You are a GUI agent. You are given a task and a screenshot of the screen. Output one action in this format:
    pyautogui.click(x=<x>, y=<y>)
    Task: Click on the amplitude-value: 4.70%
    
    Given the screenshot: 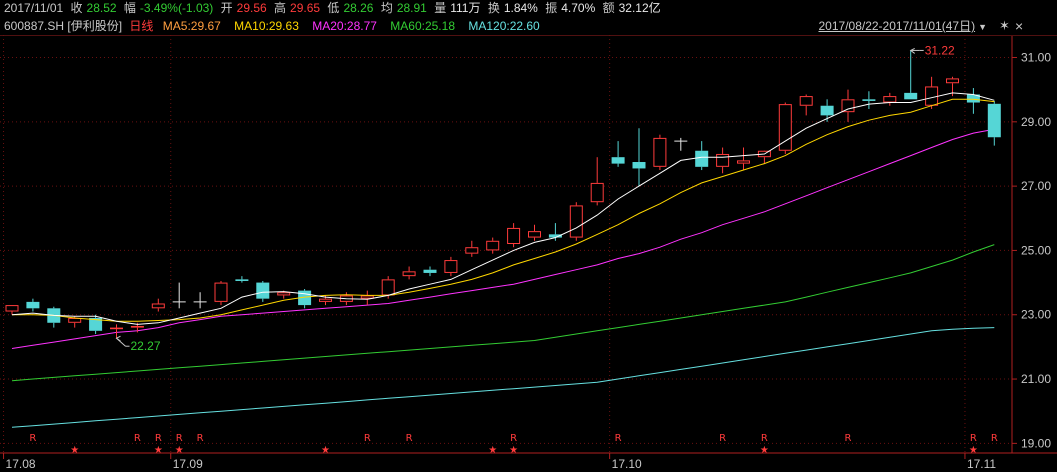 What is the action you would take?
    pyautogui.click(x=578, y=8)
    